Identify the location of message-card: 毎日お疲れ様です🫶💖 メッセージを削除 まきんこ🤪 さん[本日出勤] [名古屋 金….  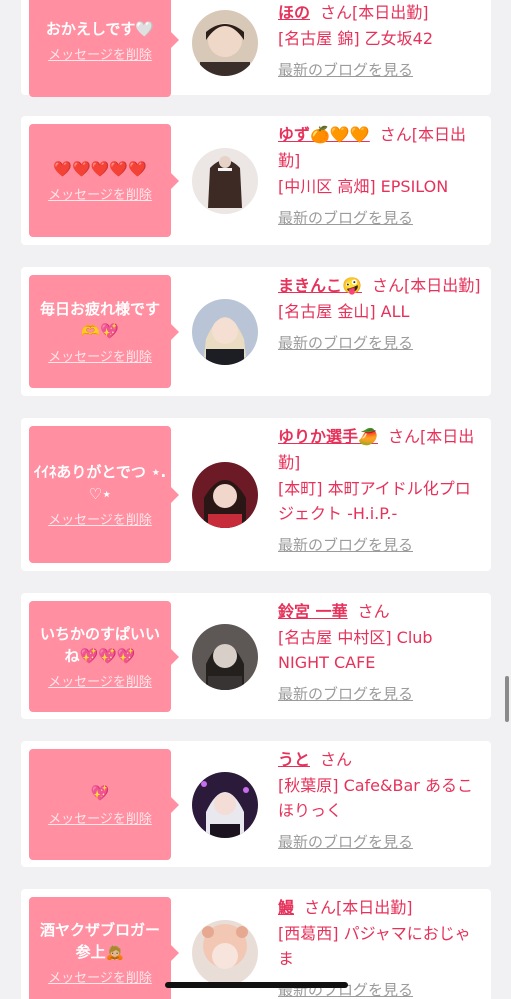
(256, 331).